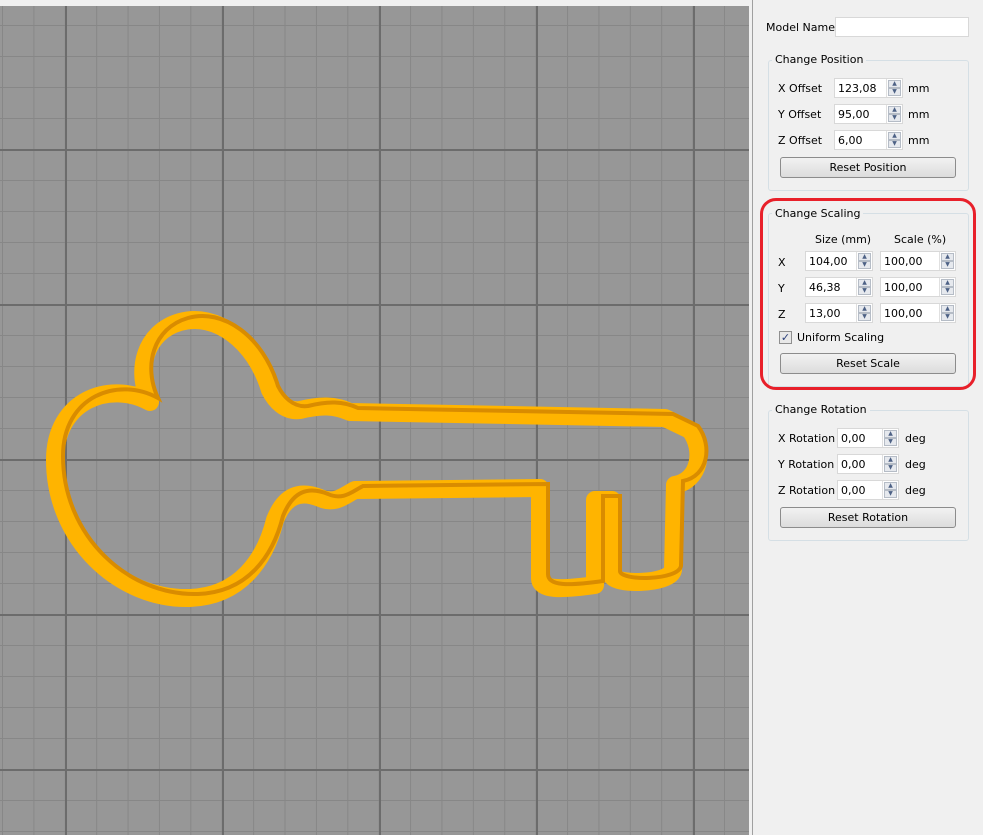  Describe the element at coordinates (853, 490) in the screenshot. I see `z-rotation-value: 0,00` at that location.